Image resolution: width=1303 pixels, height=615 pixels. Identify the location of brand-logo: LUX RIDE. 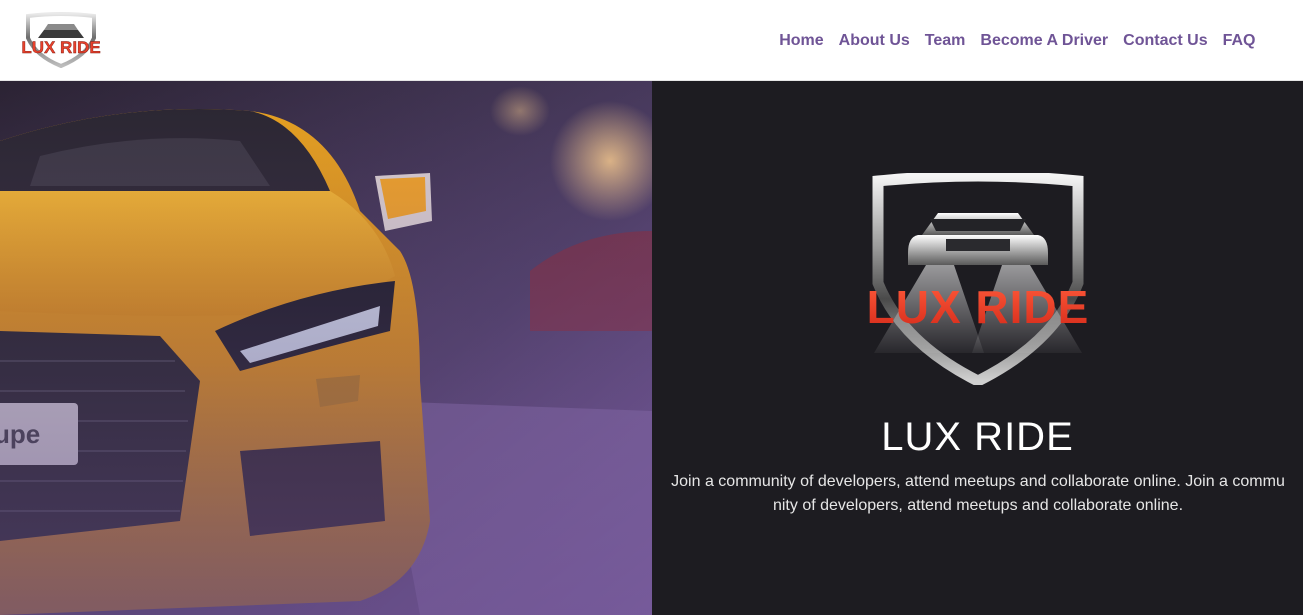
(61, 40).